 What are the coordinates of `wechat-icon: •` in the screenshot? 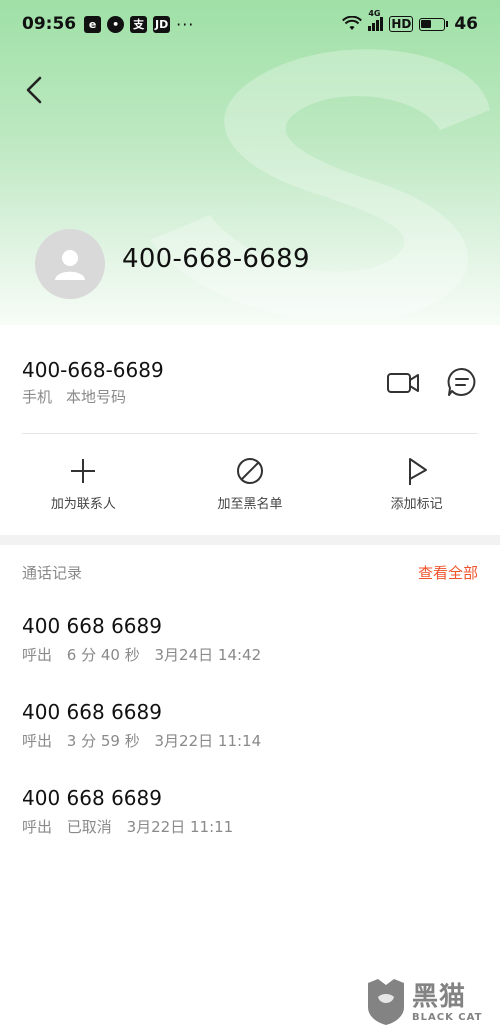 It's located at (116, 24).